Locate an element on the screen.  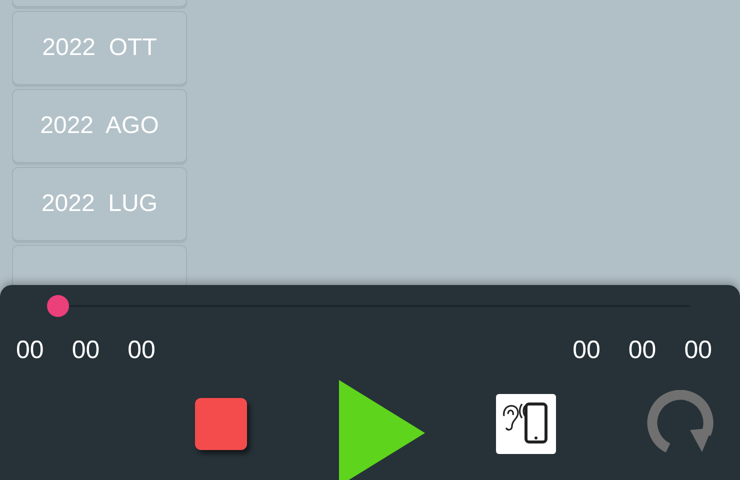
month-button: 2022 LUG is located at coordinates (99, 204).